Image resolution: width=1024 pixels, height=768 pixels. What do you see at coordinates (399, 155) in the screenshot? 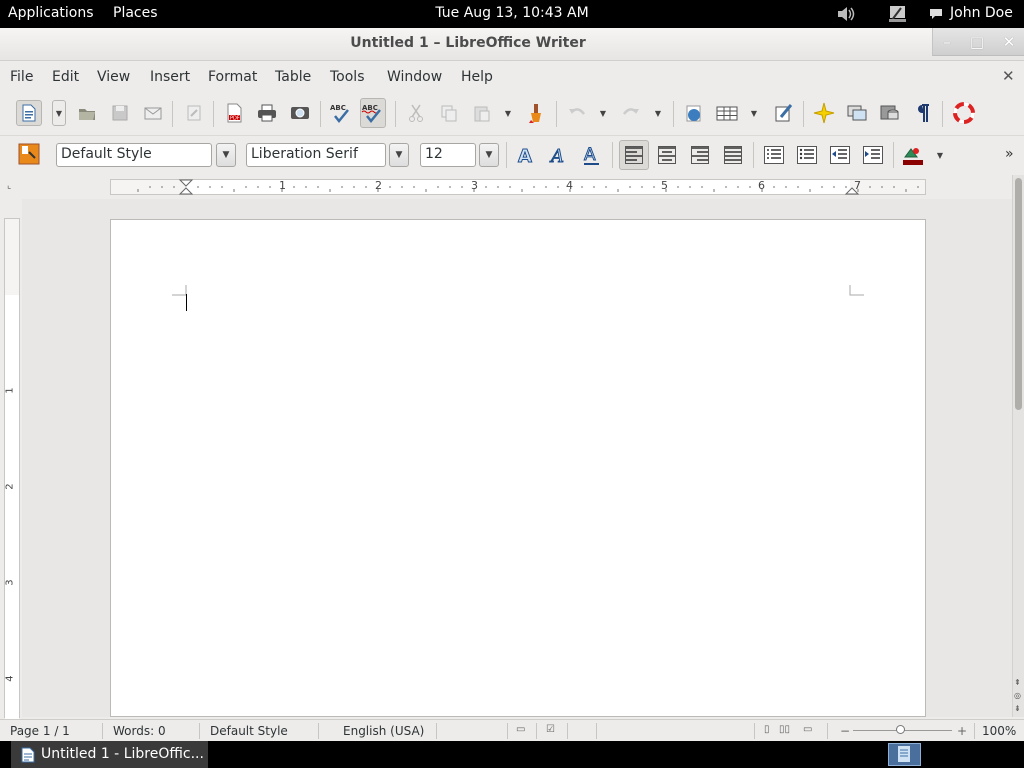
I see `font-name-dropdown-icon: ▼` at bounding box center [399, 155].